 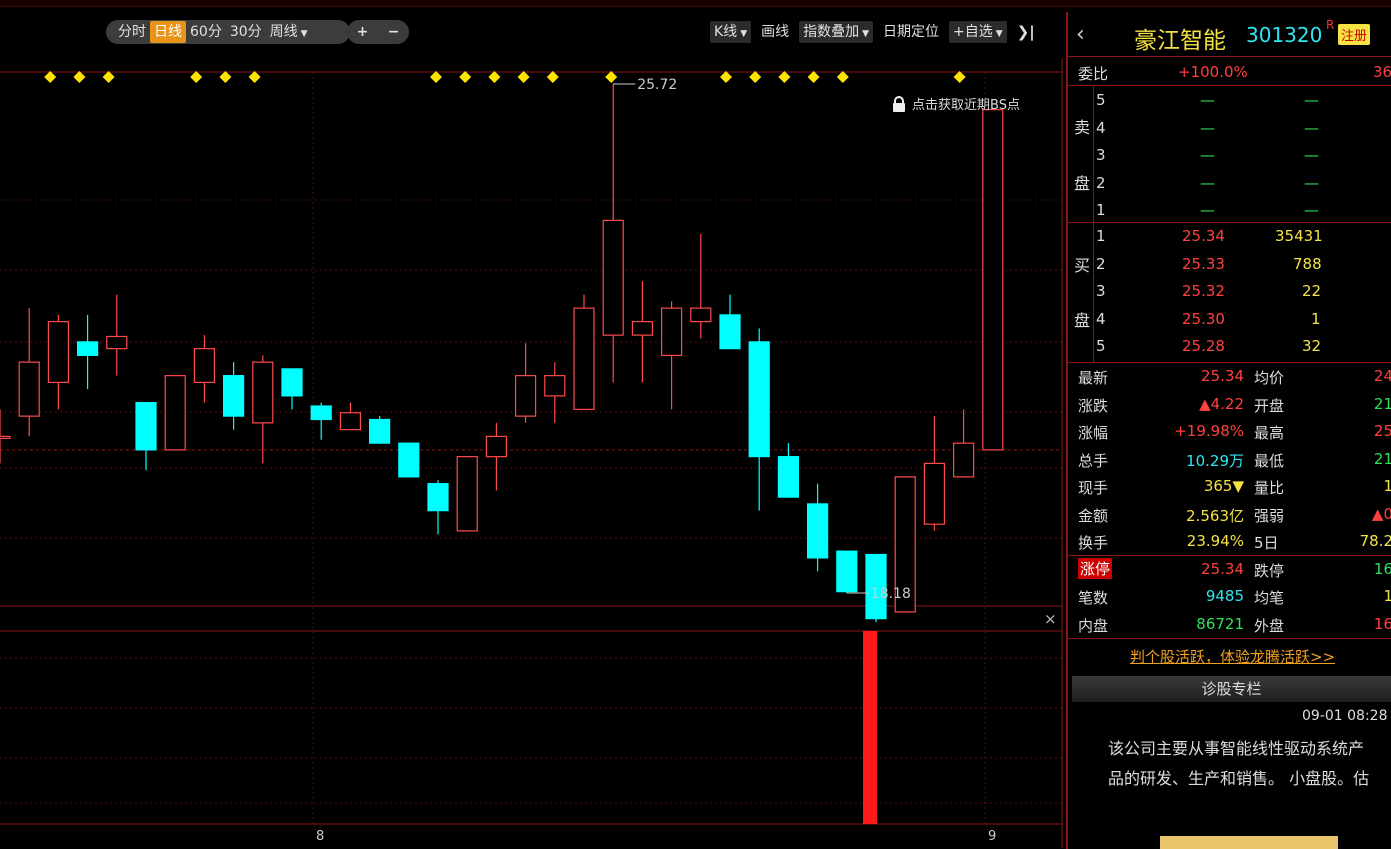 What do you see at coordinates (1229, 236) in the screenshot?
I see `buy-level-row: 1 25.34 35431` at bounding box center [1229, 236].